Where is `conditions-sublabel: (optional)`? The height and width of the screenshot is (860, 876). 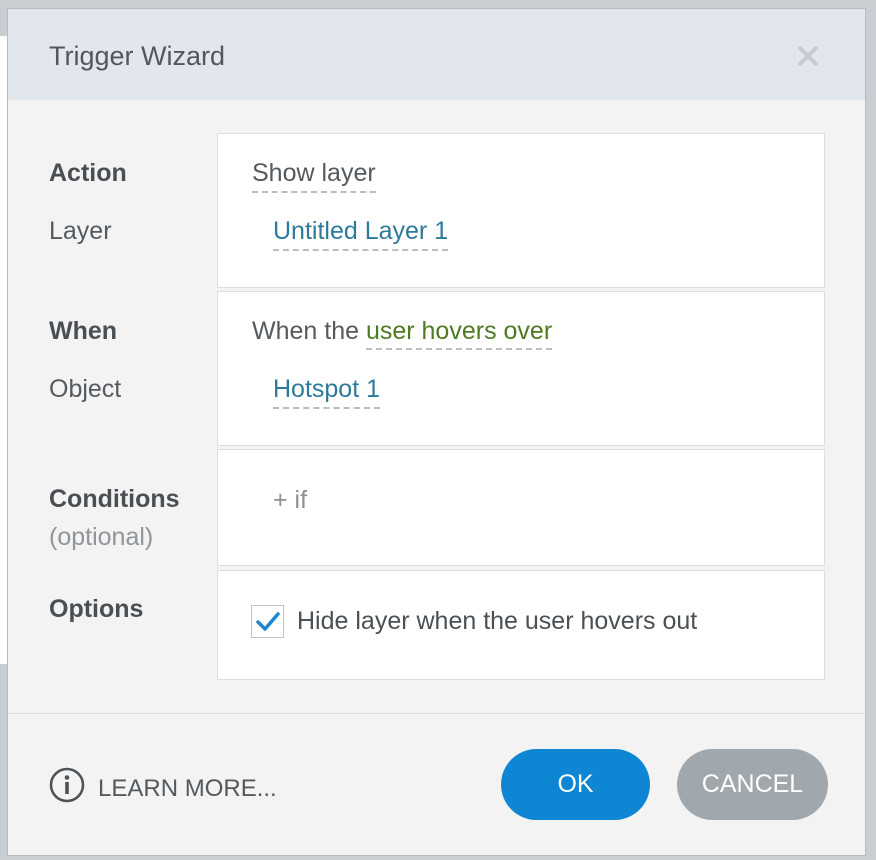 conditions-sublabel: (optional) is located at coordinates (101, 537).